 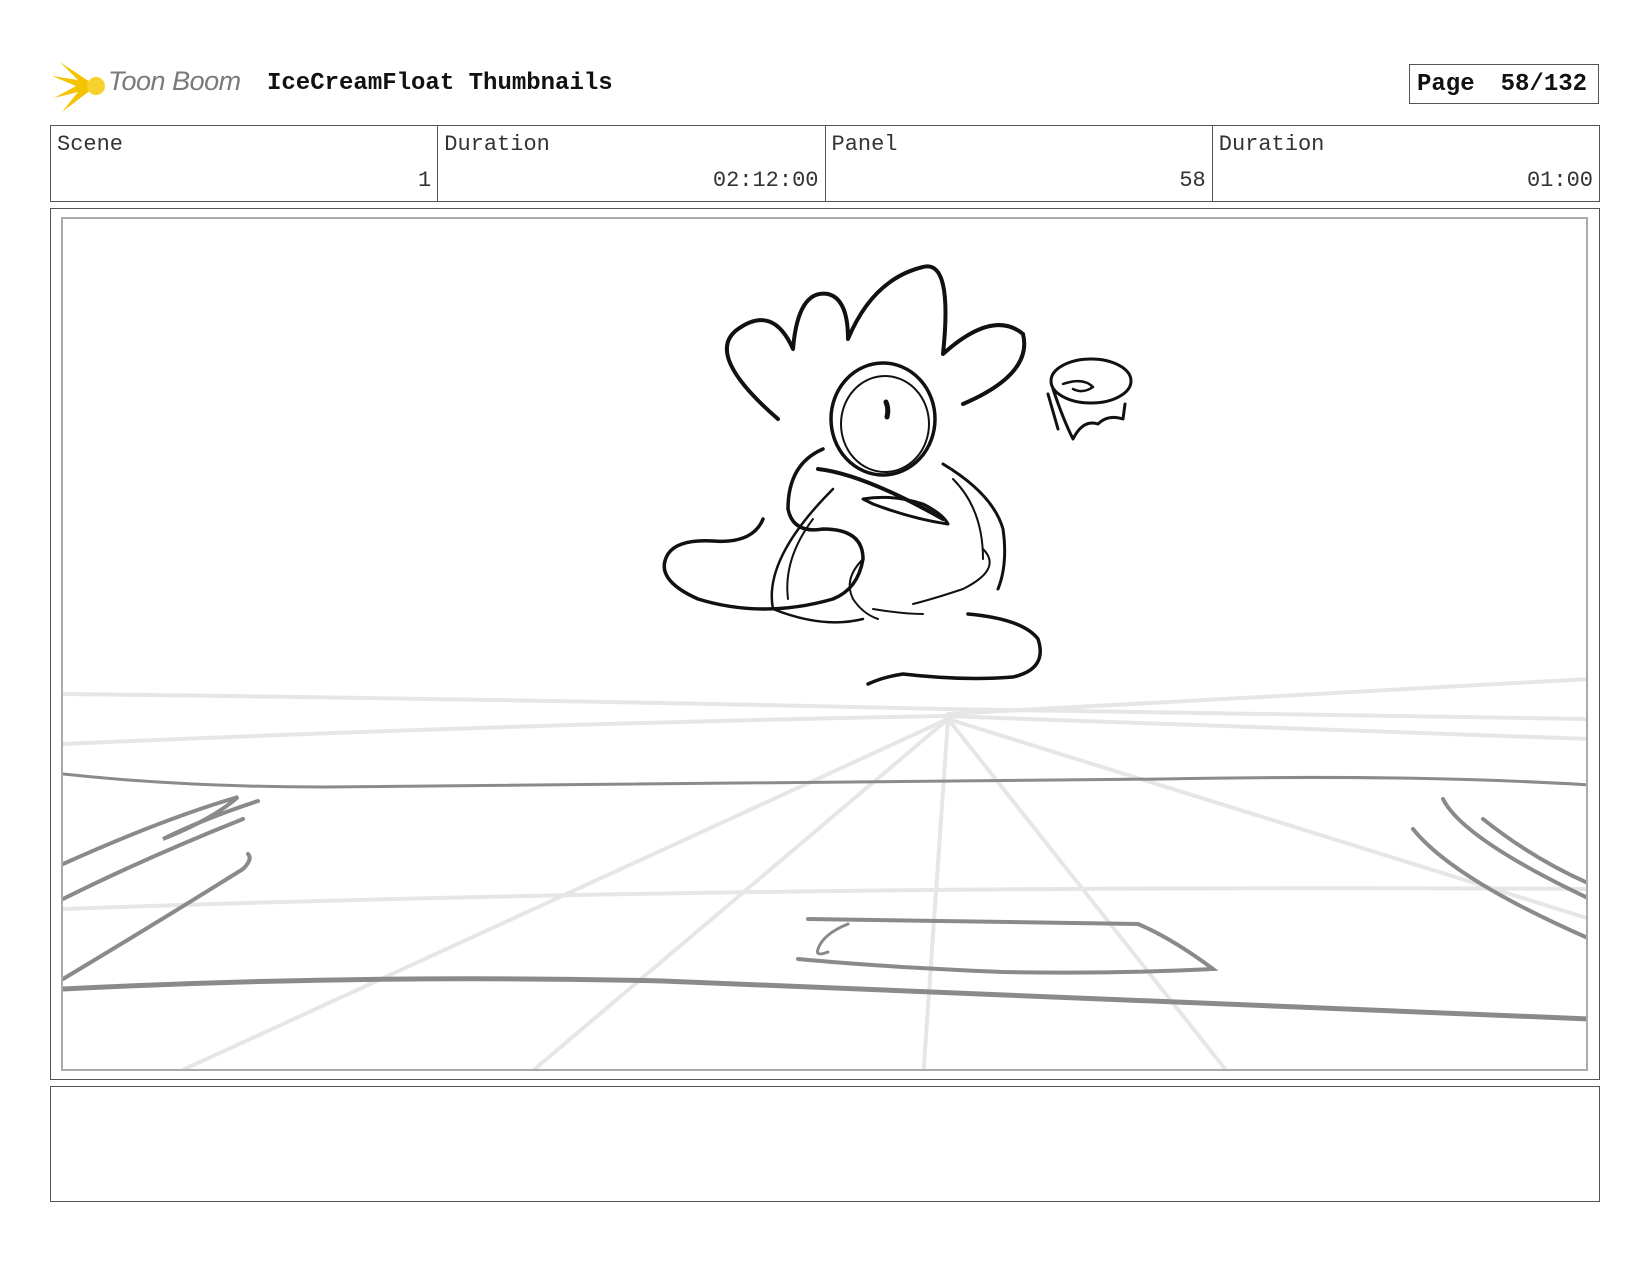 What do you see at coordinates (825, 1144) in the screenshot?
I see `panel-notes-box` at bounding box center [825, 1144].